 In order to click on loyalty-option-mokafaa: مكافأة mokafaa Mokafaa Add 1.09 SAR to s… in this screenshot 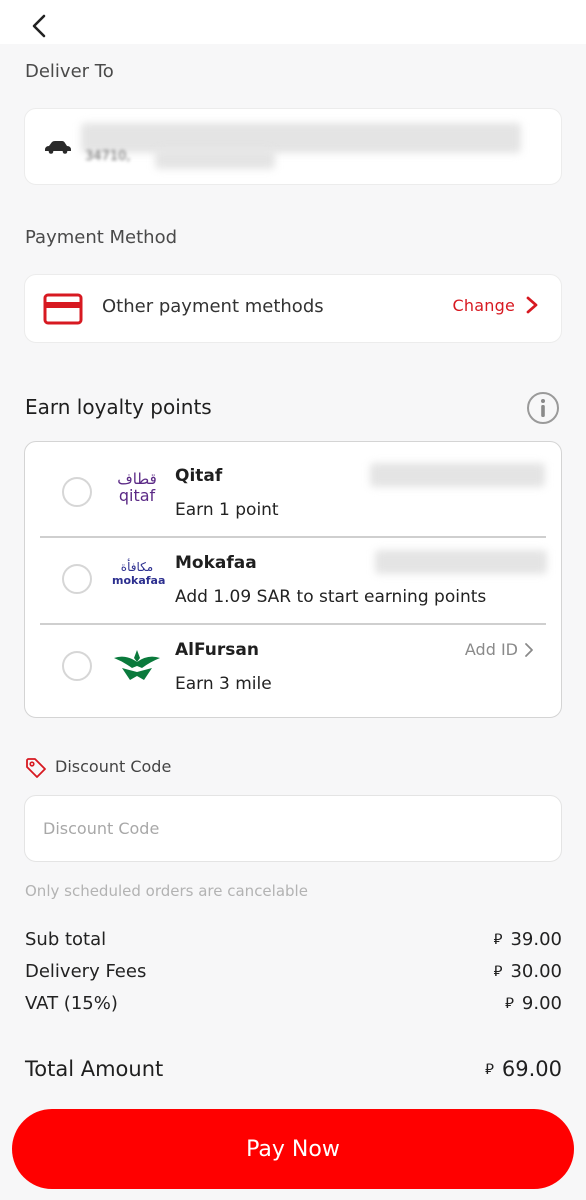, I will do `click(292, 578)`.